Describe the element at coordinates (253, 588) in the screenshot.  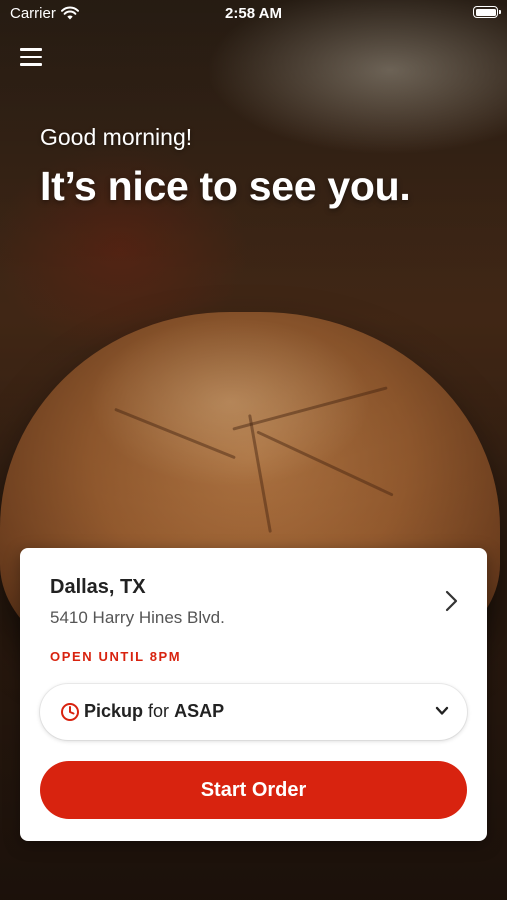
I see `location-selector: Dallas, TX 5410 Harry Hines Blvd.` at that location.